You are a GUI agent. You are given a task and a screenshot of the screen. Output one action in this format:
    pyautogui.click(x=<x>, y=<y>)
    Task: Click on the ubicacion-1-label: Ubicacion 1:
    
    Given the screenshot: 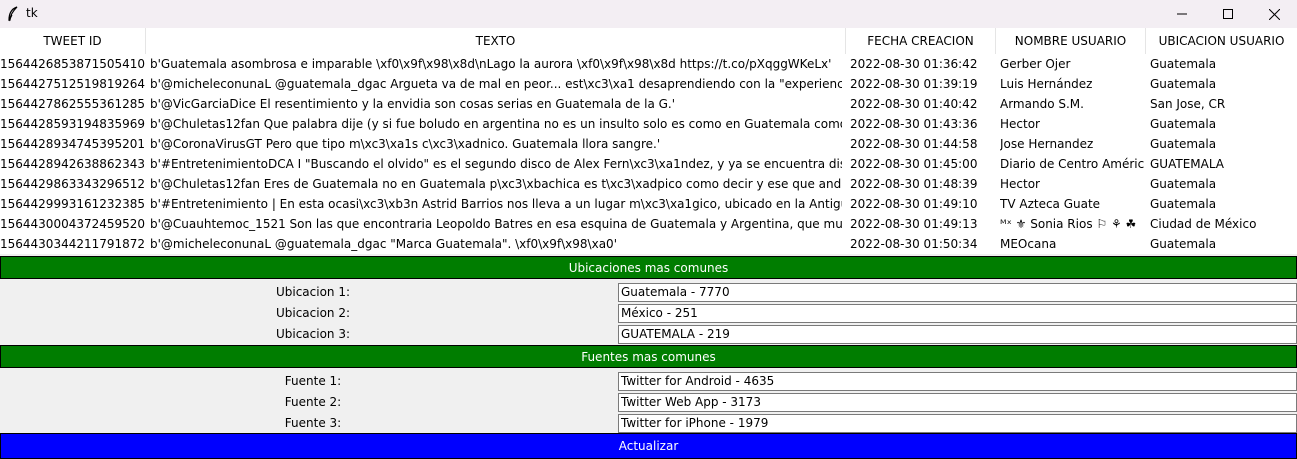 What is the action you would take?
    pyautogui.click(x=313, y=292)
    